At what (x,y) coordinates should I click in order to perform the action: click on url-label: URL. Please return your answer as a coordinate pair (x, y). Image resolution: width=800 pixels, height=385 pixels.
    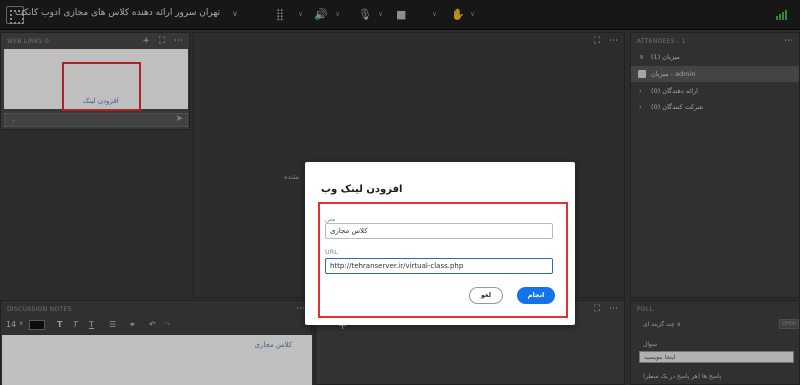
    Looking at the image, I should click on (331, 252).